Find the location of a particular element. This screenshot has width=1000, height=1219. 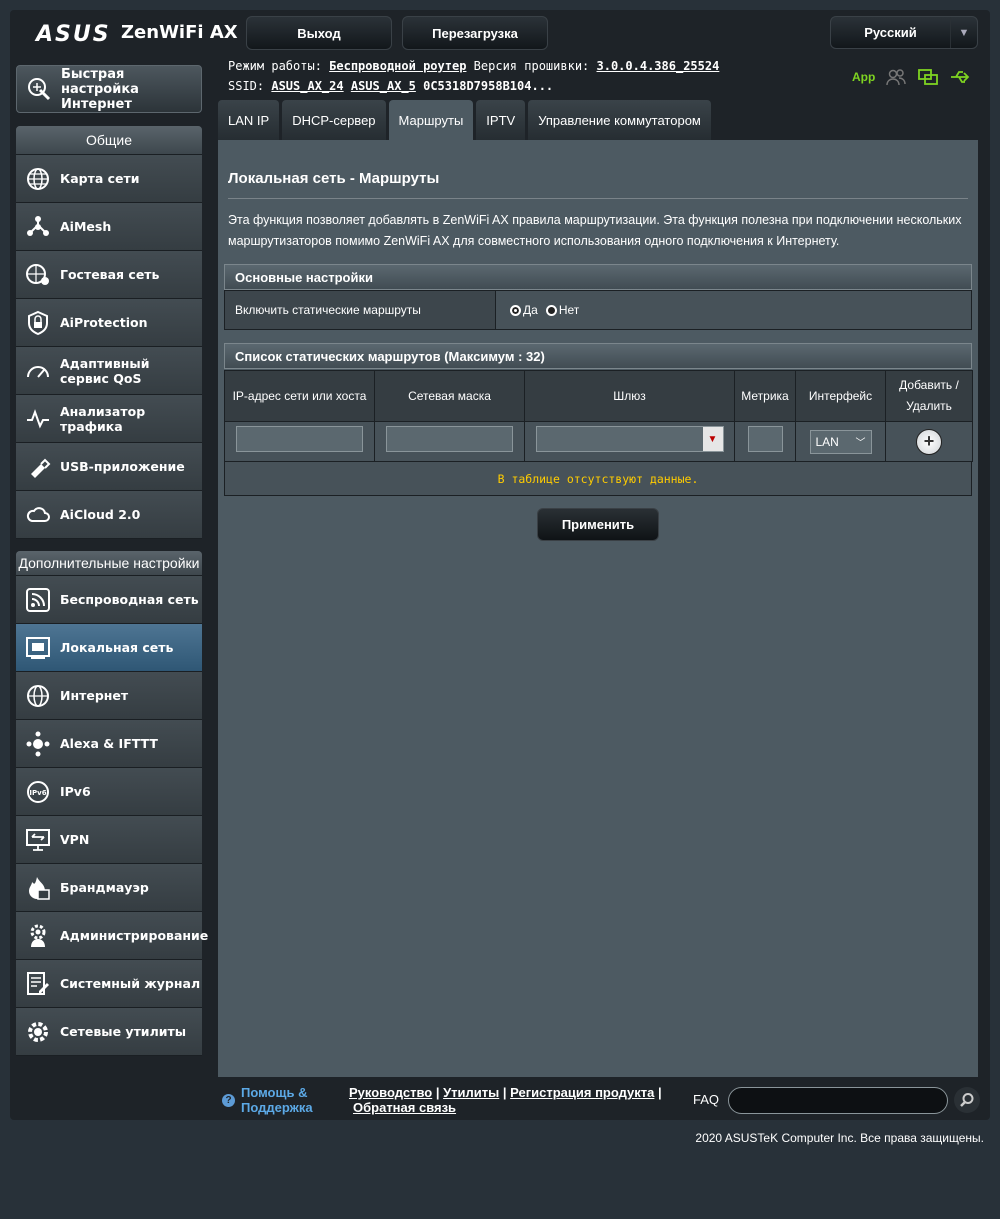

mode-link: Беспроводной роутер is located at coordinates (397, 66).